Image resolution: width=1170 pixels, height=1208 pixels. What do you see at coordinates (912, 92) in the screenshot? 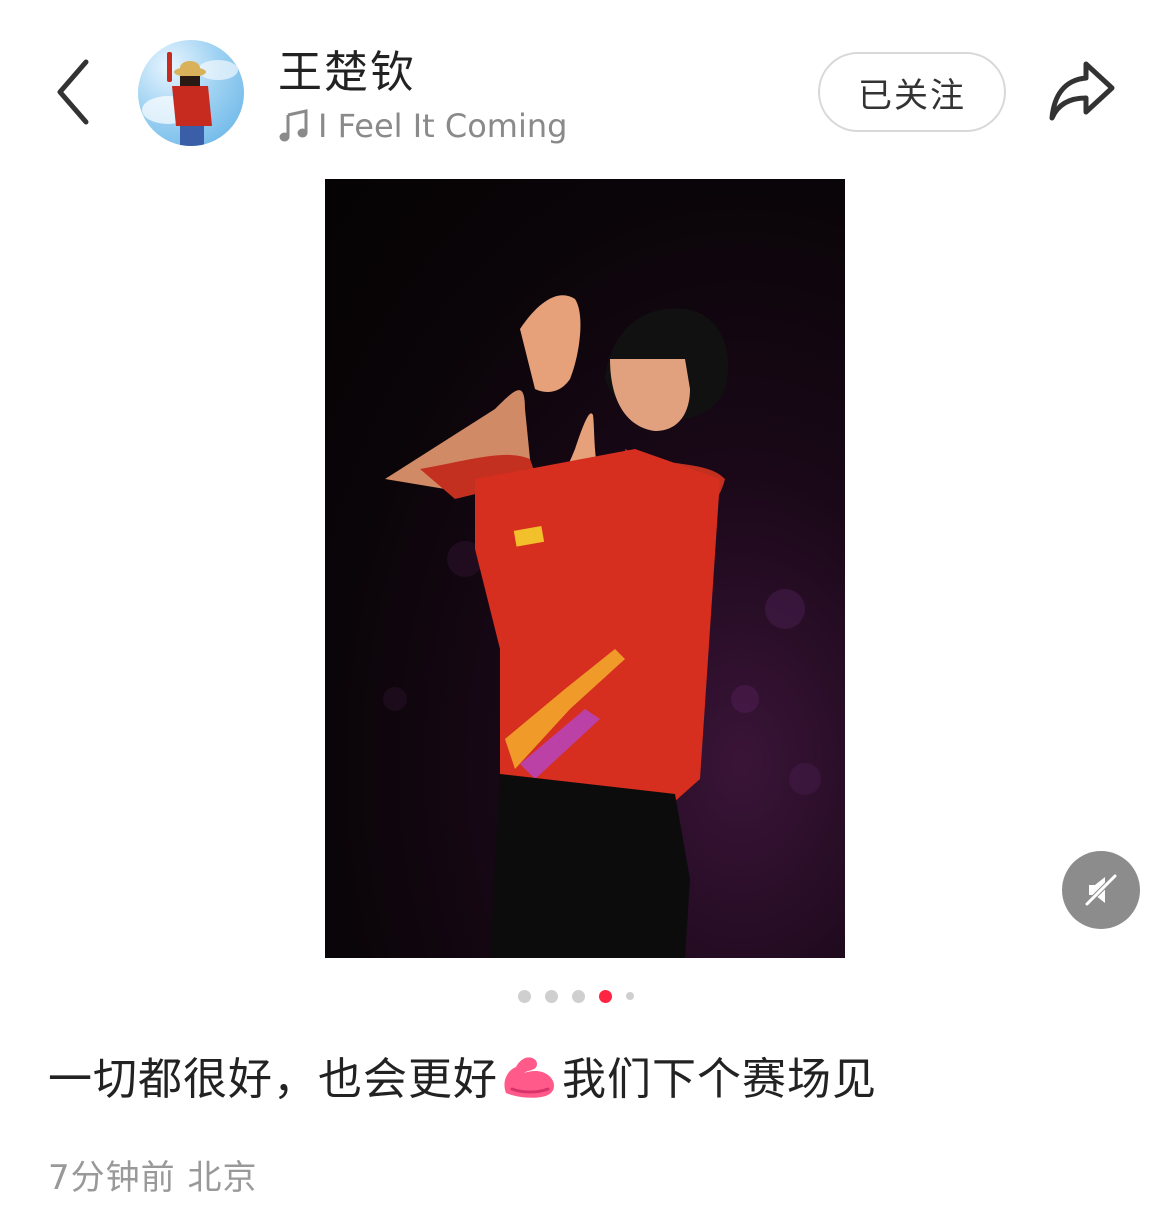
I see `follow-button: 已关注` at bounding box center [912, 92].